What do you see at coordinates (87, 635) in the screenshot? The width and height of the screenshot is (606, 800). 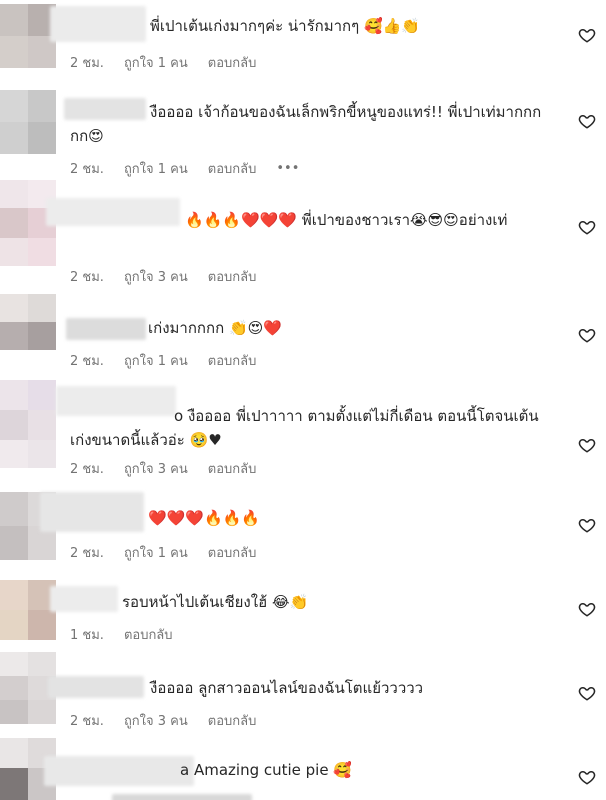 I see `comment-time: 1 ชม.` at bounding box center [87, 635].